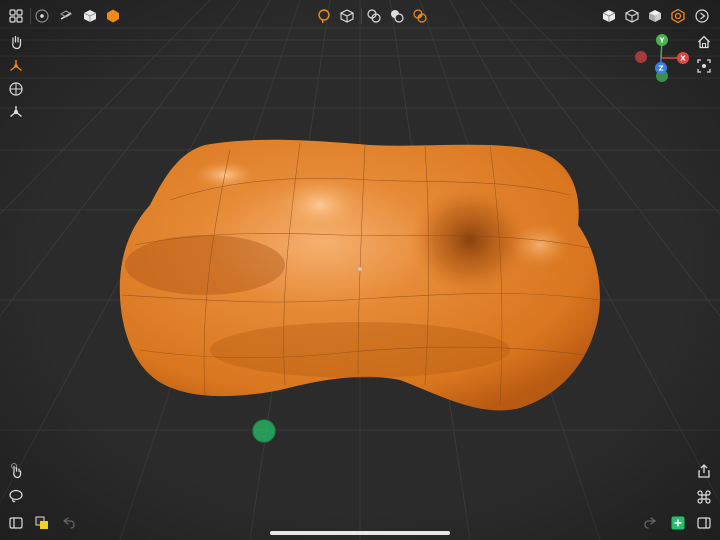 The height and width of the screenshot is (540, 720). Describe the element at coordinates (609, 16) in the screenshot. I see `view-cube-front-icon` at that location.